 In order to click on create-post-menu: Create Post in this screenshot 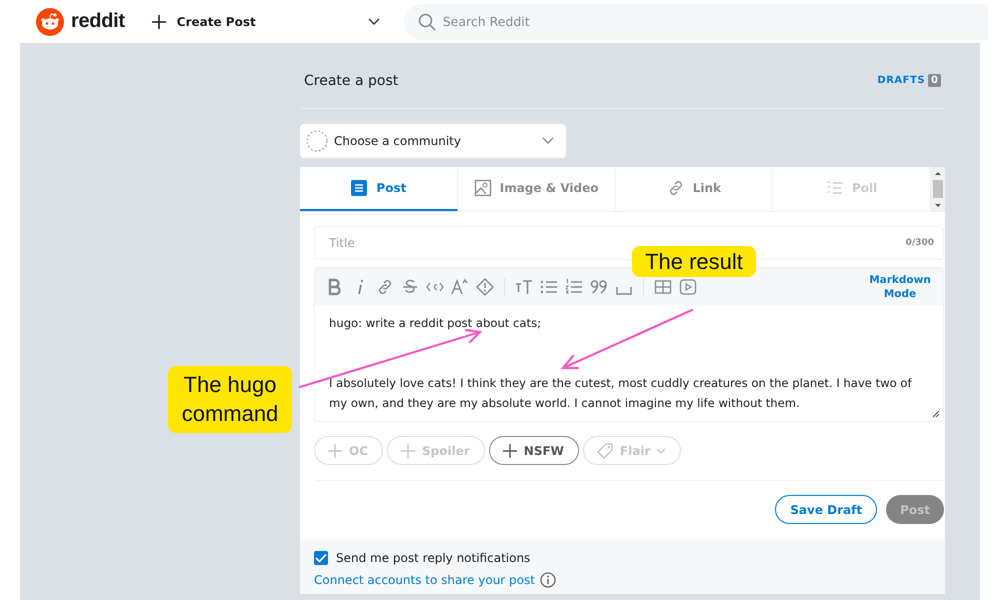, I will do `click(203, 22)`.